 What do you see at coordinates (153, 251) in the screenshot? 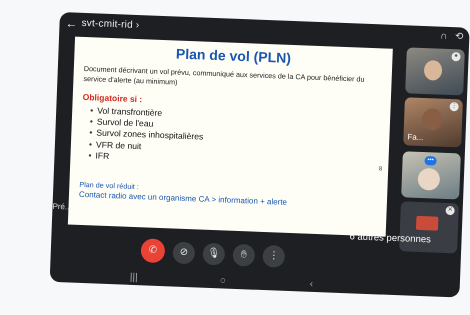
I see `hang-up-icon: ✆` at bounding box center [153, 251].